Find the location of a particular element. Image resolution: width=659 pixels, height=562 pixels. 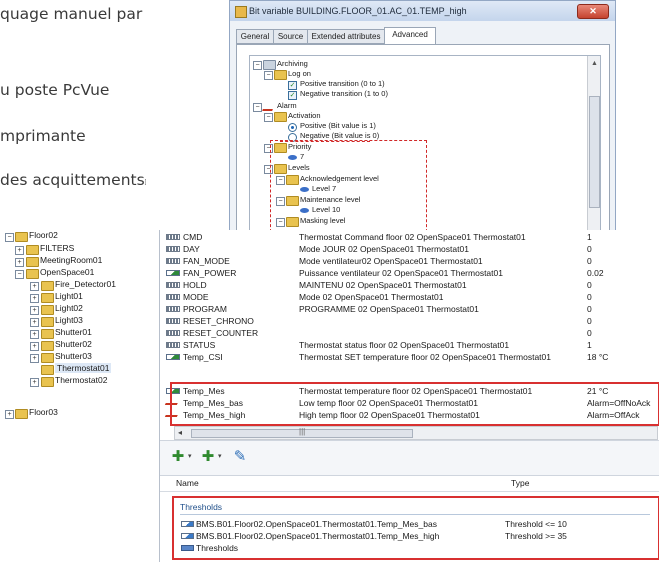

doc-text-line-4: des acquittements is located at coordinates (72, 180).